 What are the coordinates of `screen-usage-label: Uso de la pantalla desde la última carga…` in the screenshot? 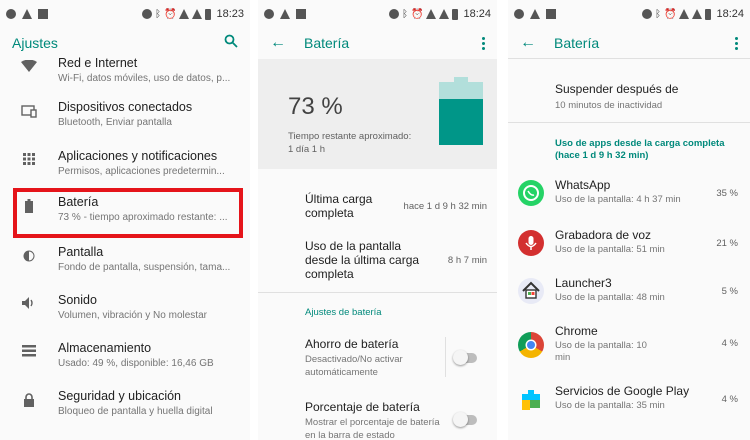 It's located at (362, 260).